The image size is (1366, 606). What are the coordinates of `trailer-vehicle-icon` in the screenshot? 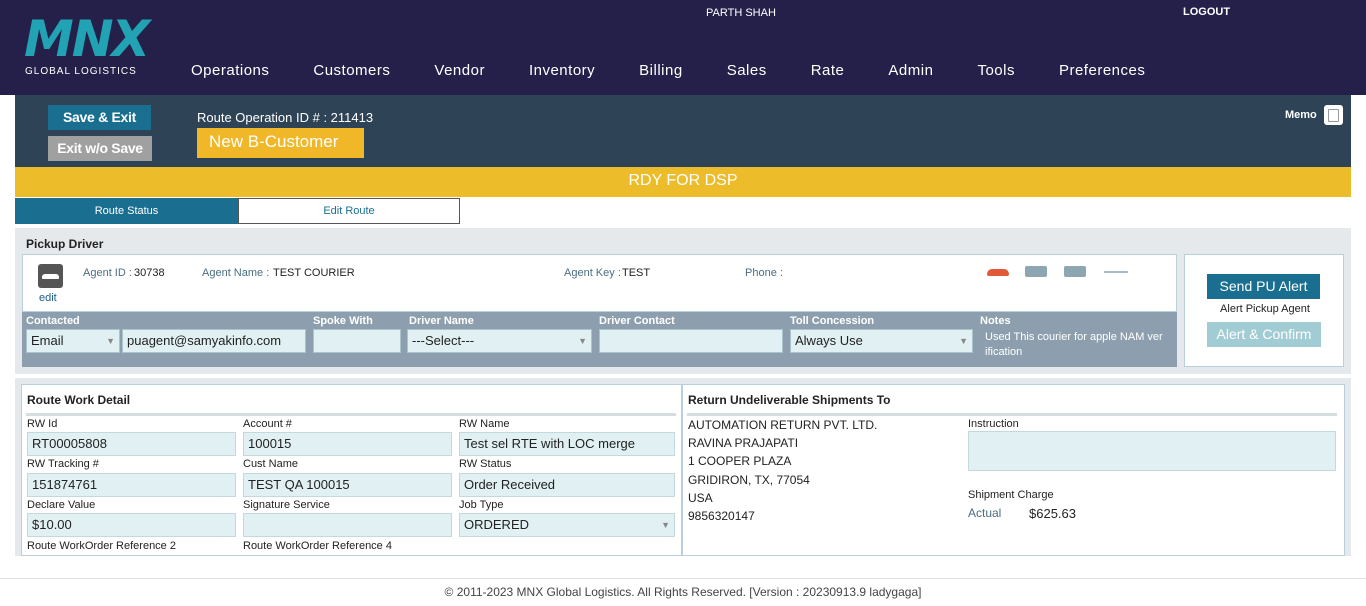 It's located at (1116, 271).